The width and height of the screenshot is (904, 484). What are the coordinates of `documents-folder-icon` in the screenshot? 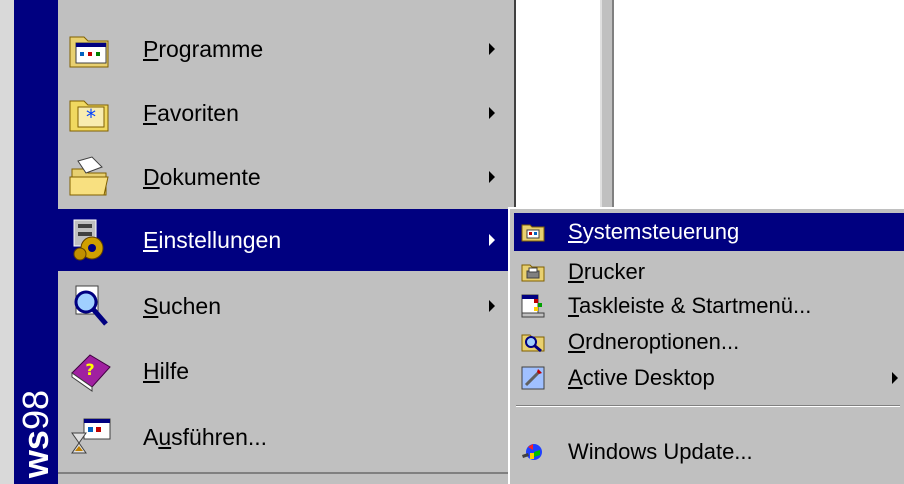 It's located at (90, 177).